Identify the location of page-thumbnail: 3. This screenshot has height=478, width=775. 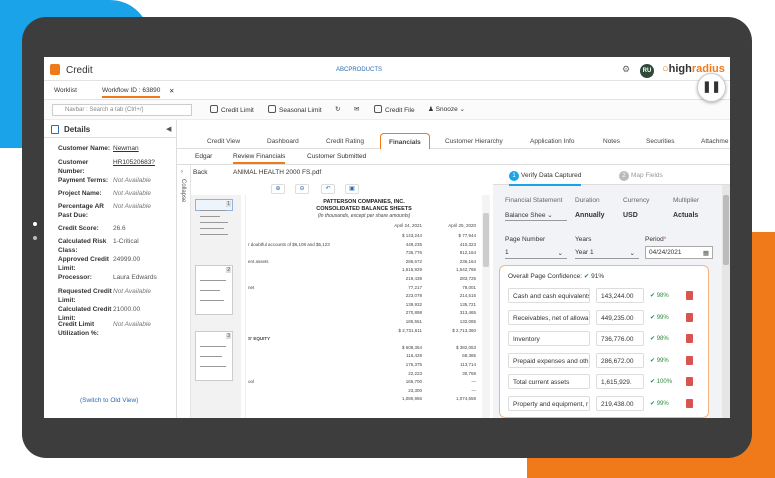
(214, 356).